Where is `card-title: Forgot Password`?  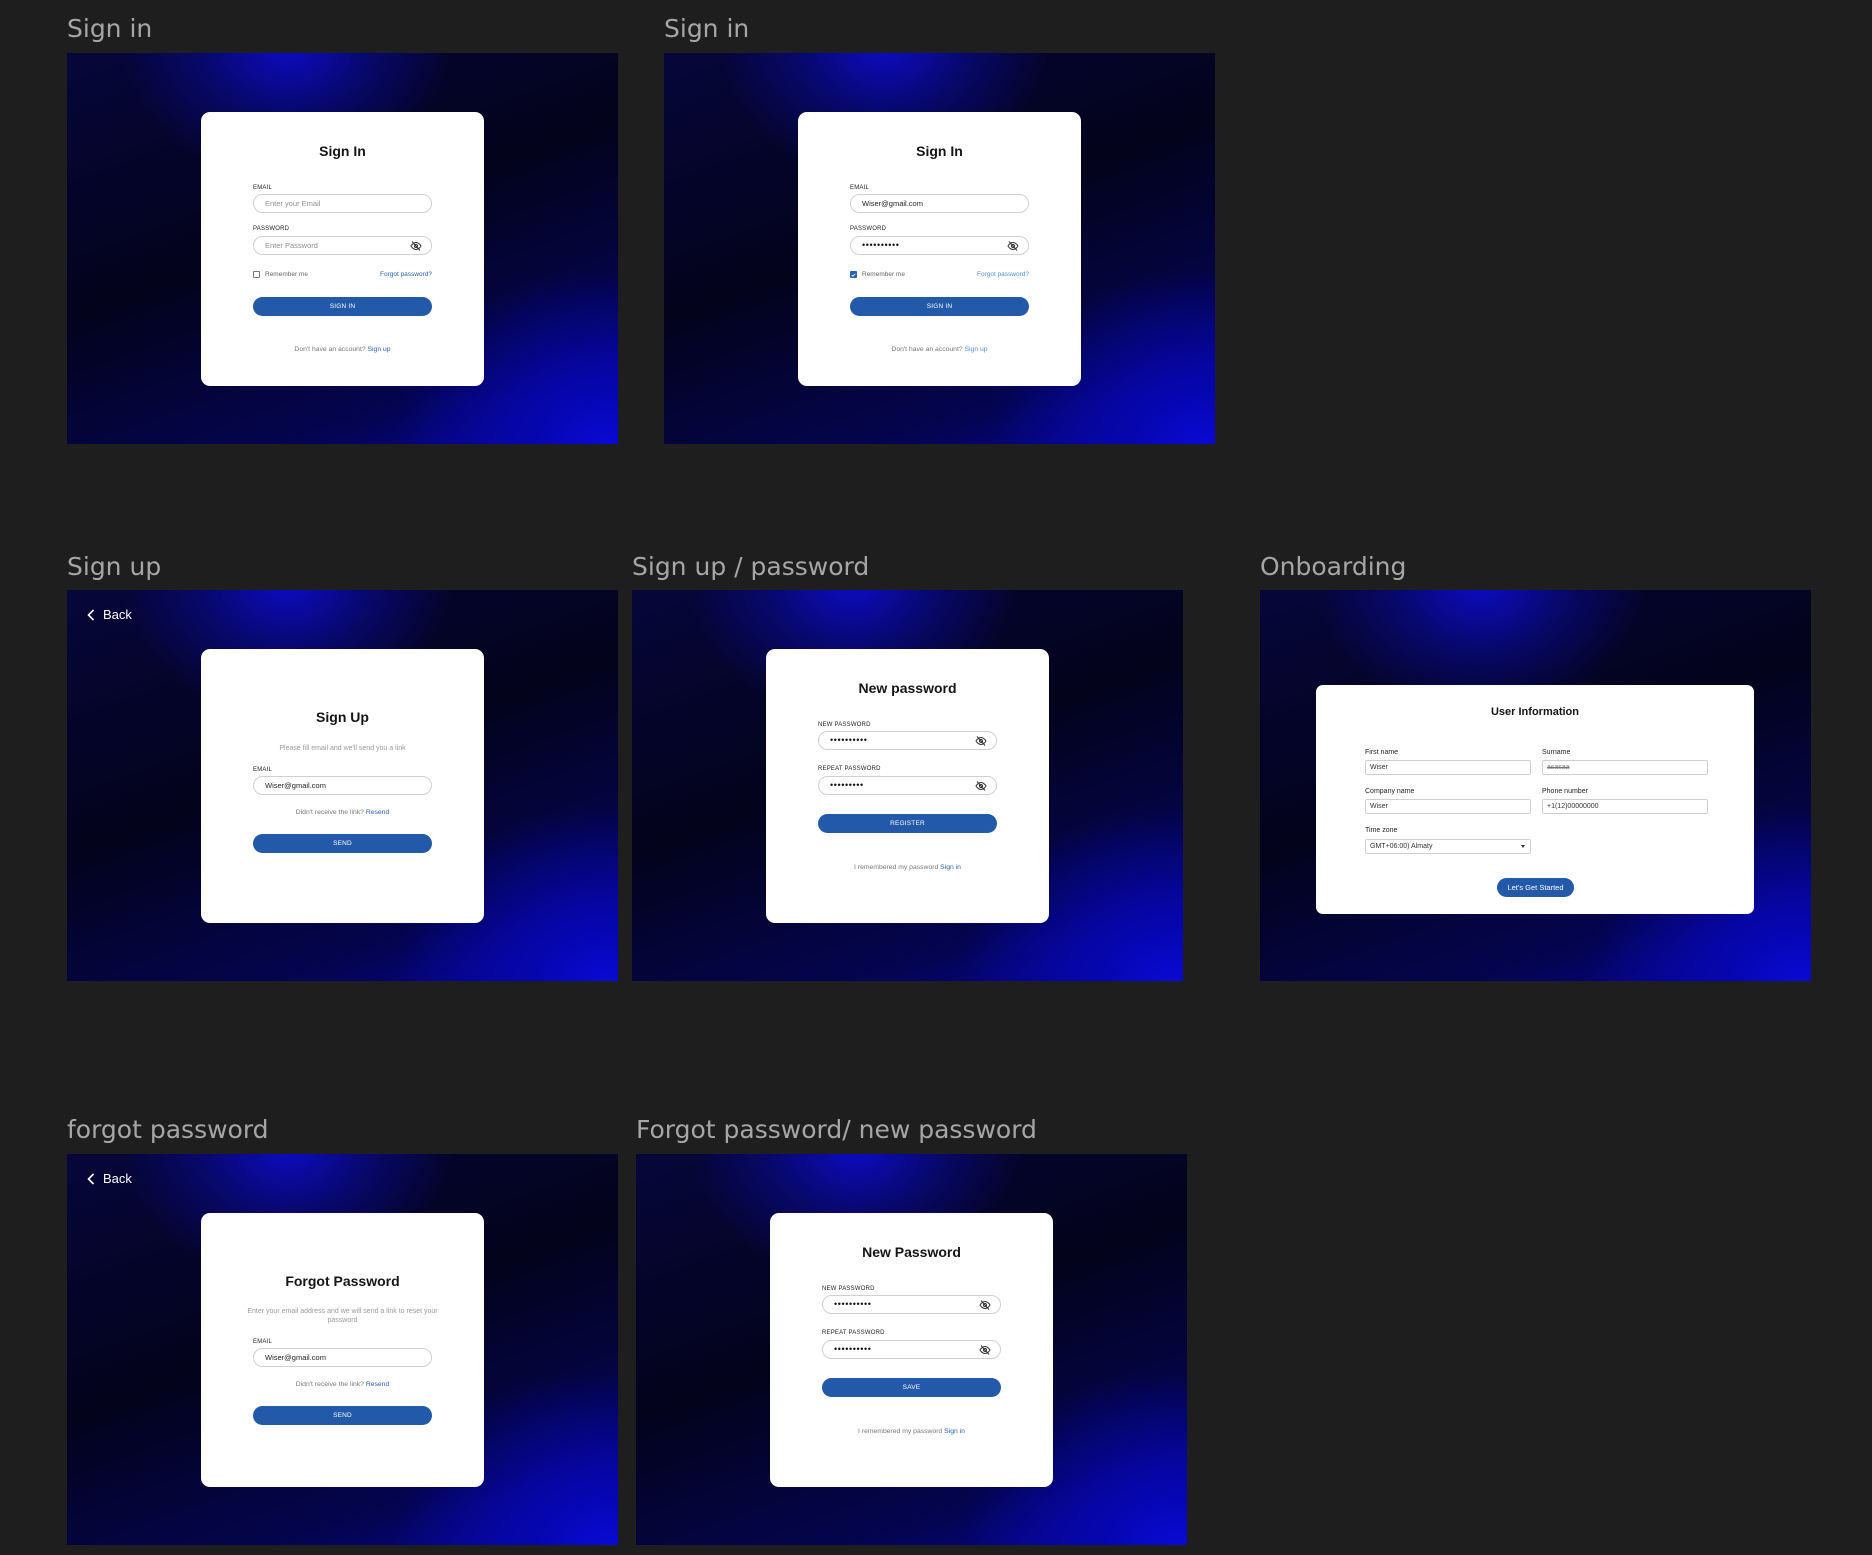
card-title: Forgot Password is located at coordinates (342, 1281).